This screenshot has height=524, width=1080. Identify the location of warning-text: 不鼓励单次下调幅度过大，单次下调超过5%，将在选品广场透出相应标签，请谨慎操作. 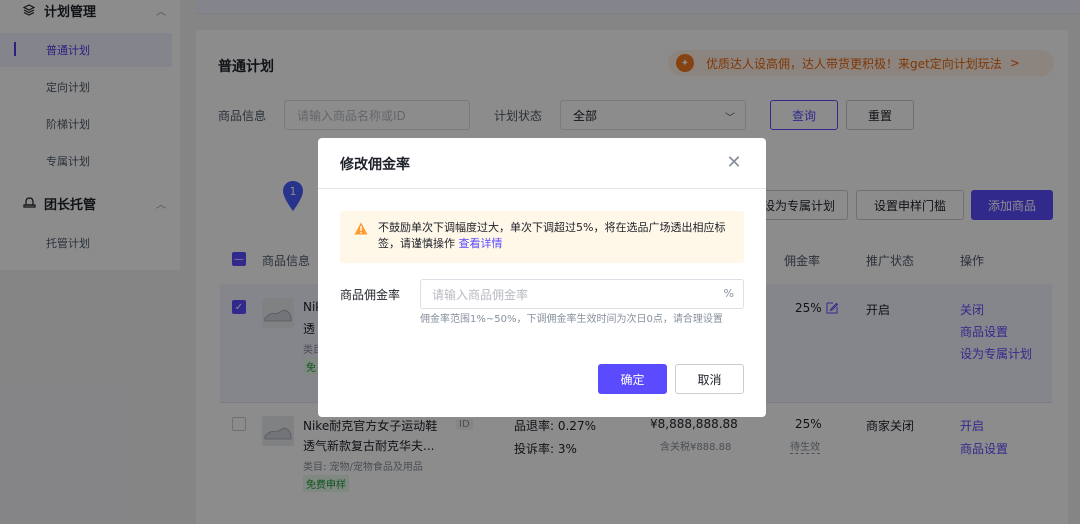
(552, 235).